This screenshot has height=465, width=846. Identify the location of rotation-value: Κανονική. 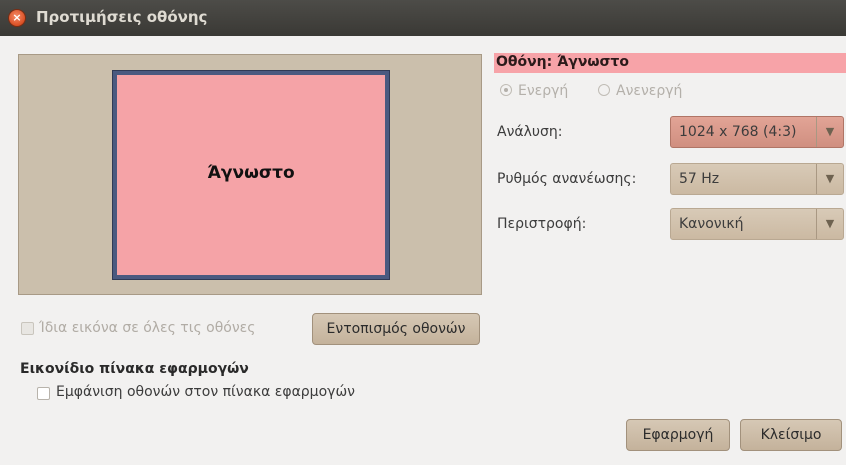
(711, 224).